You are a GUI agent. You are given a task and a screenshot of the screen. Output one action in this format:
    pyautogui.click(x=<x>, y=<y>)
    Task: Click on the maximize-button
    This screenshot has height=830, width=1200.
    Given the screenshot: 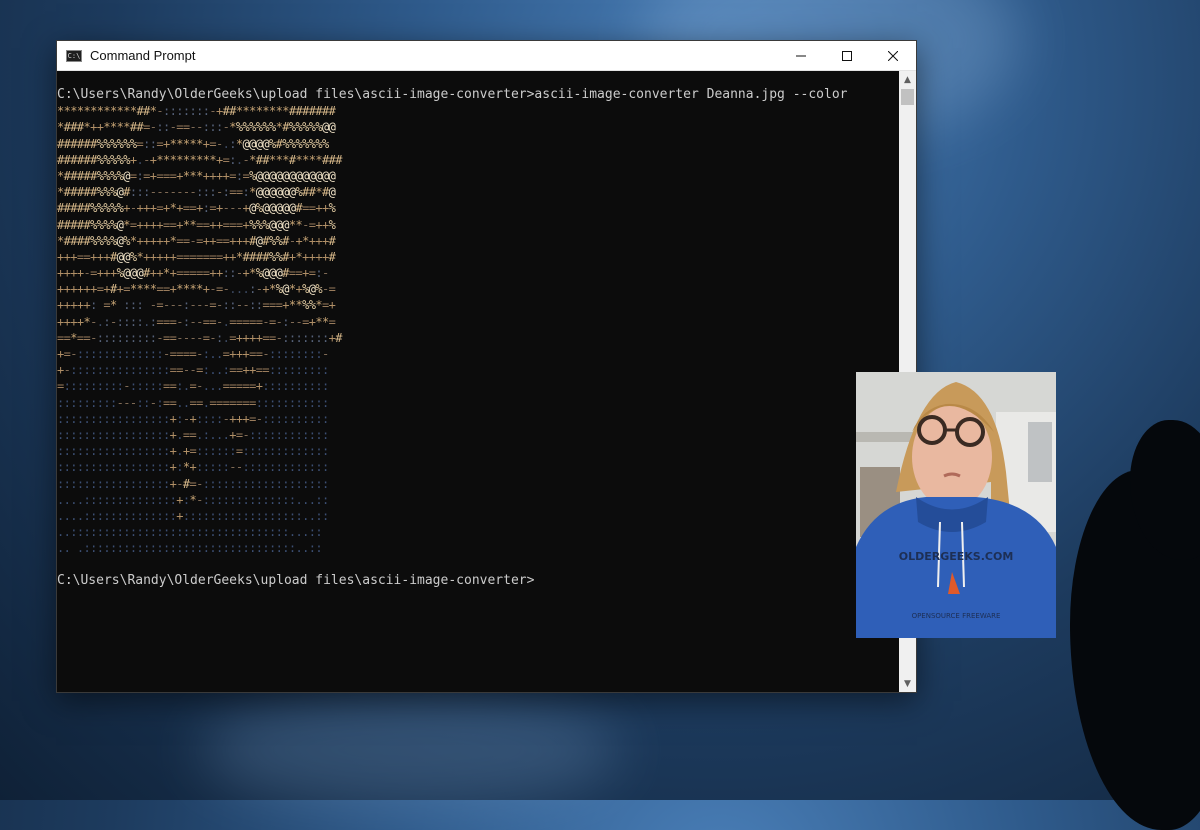 What is the action you would take?
    pyautogui.click(x=847, y=55)
    